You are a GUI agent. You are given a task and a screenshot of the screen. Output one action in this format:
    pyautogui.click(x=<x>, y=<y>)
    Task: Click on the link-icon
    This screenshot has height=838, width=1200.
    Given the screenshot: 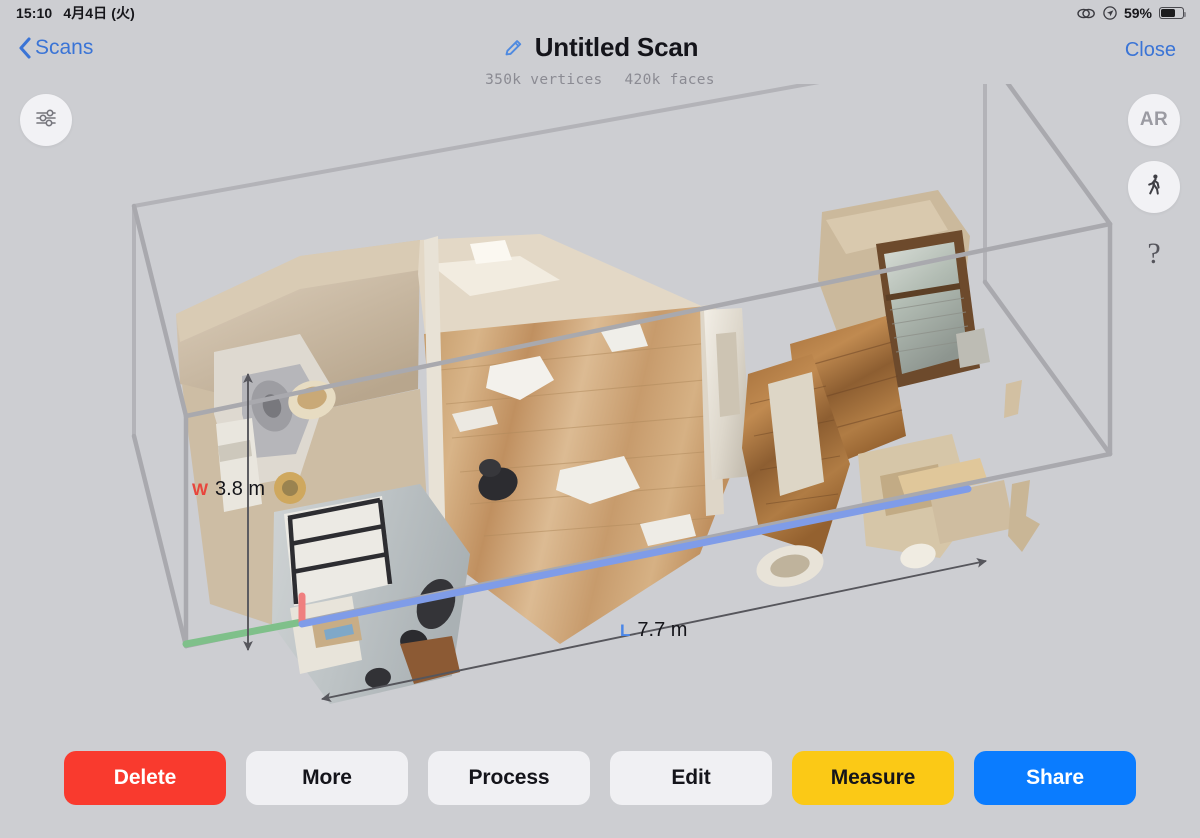 What is the action you would take?
    pyautogui.click(x=1086, y=13)
    